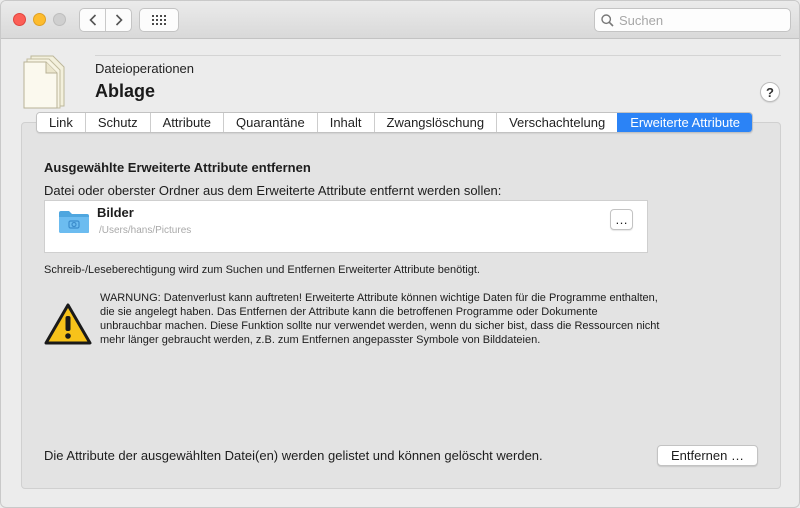 The image size is (800, 508). What do you see at coordinates (699, 20) in the screenshot?
I see `search-input` at bounding box center [699, 20].